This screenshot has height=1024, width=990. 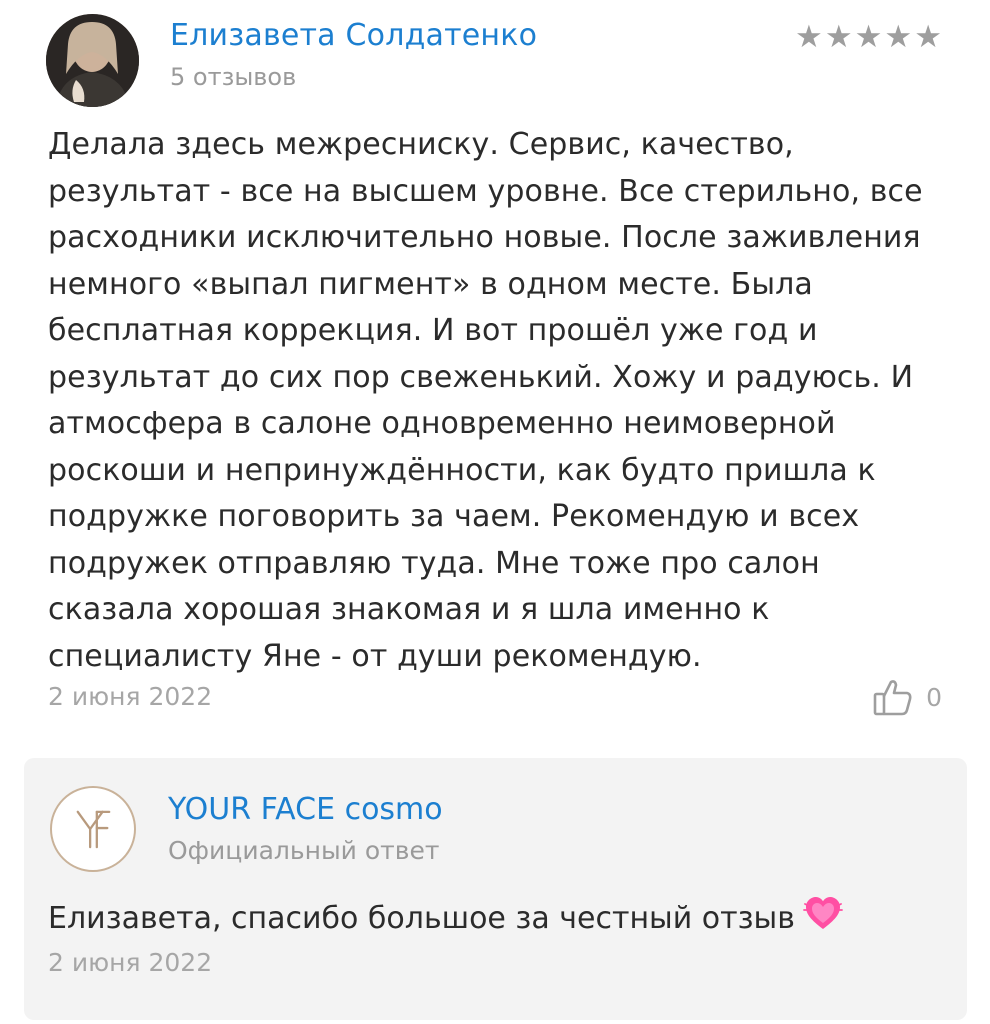 What do you see at coordinates (304, 850) in the screenshot?
I see `official-reply-label: Официальный ответ` at bounding box center [304, 850].